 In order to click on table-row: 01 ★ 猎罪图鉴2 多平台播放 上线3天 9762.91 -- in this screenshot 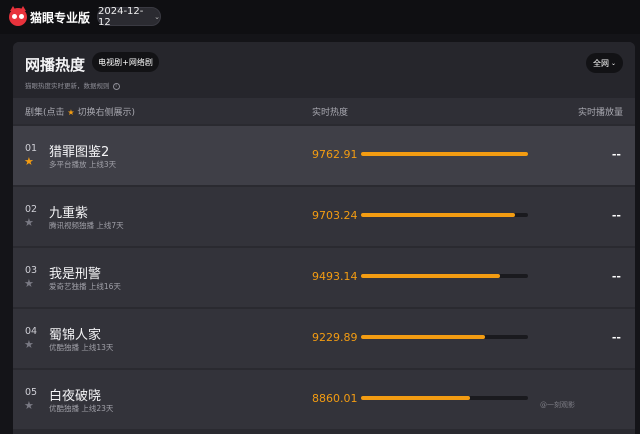, I will do `click(324, 155)`.